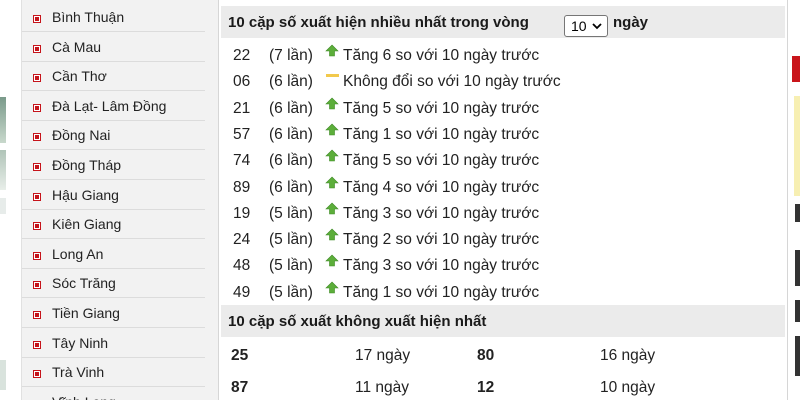 Image resolution: width=800 pixels, height=400 pixels. I want to click on sidebar-item: Tây Ninh, so click(113, 343).